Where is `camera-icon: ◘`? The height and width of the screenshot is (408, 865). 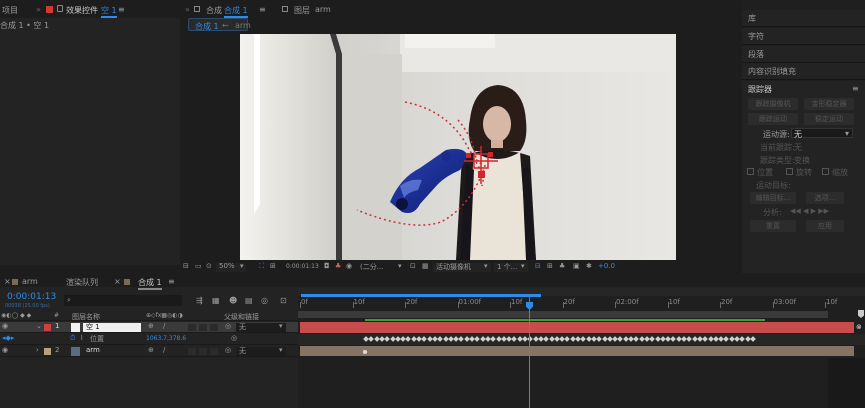
camera-icon: ◘ is located at coordinates (327, 266).